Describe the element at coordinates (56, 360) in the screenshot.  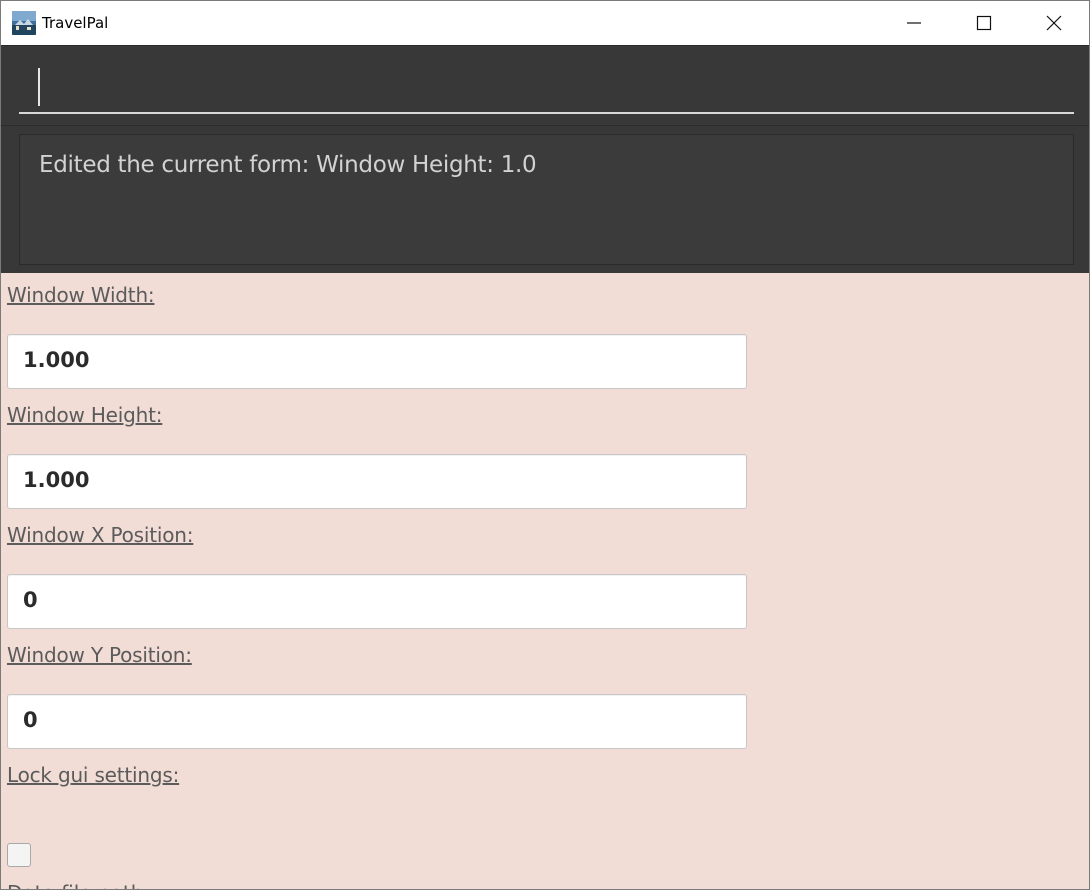
I see `window-width-value: 1.000` at that location.